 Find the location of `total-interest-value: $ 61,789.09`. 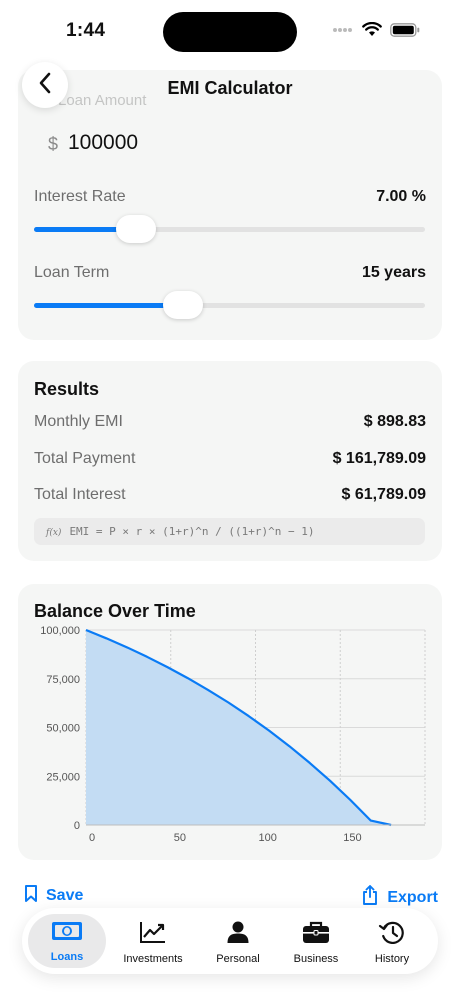

total-interest-value: $ 61,789.09 is located at coordinates (383, 494).